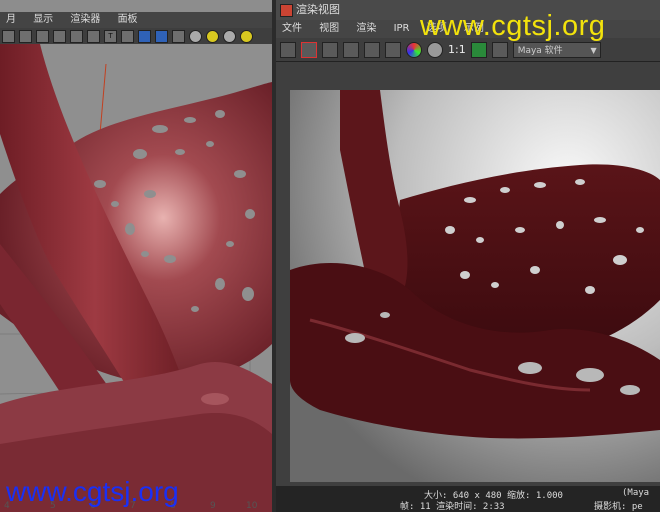 The image size is (660, 512). What do you see at coordinates (42, 36) in the screenshot?
I see `wireframe-icon` at bounding box center [42, 36].